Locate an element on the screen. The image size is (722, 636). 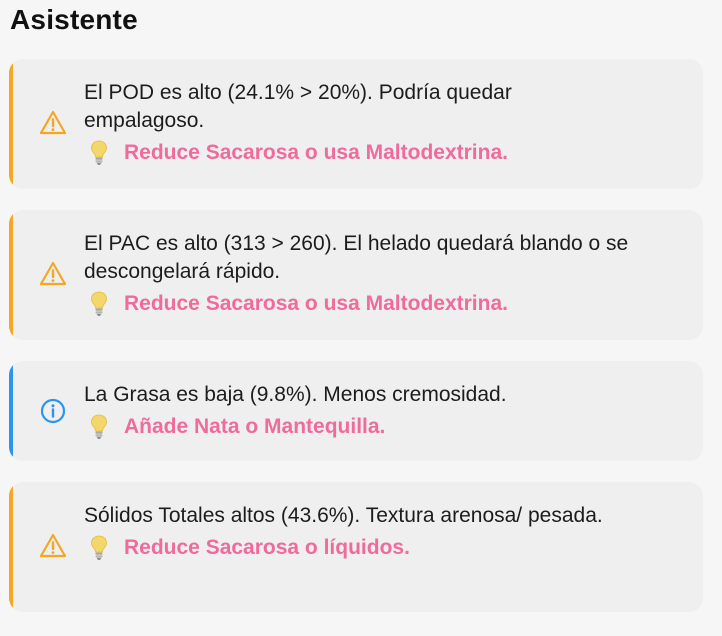
info-circle-icon is located at coordinates (53, 411).